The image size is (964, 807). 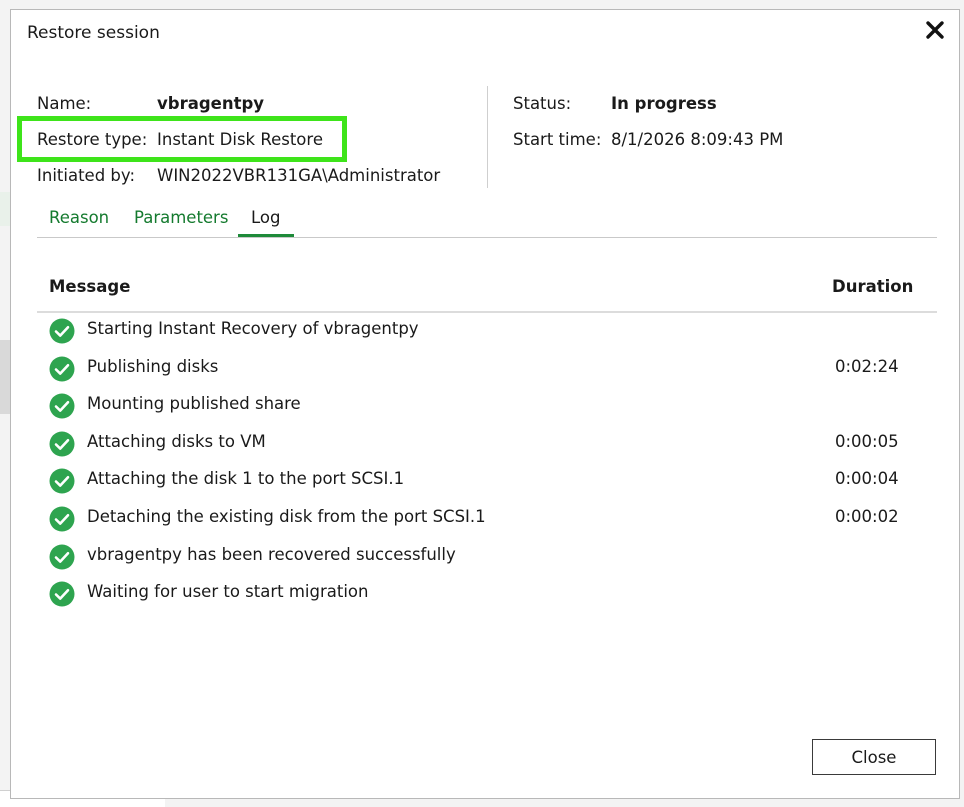 What do you see at coordinates (935, 30) in the screenshot?
I see `close-icon` at bounding box center [935, 30].